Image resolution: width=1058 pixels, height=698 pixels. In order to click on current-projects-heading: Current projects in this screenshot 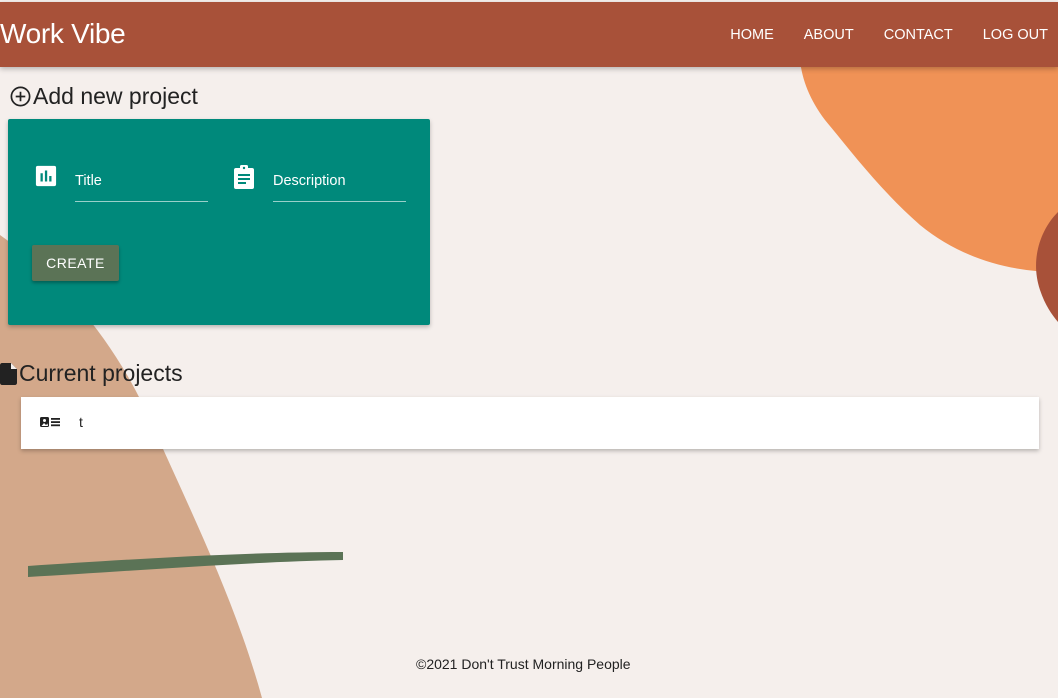, I will do `click(91, 373)`.